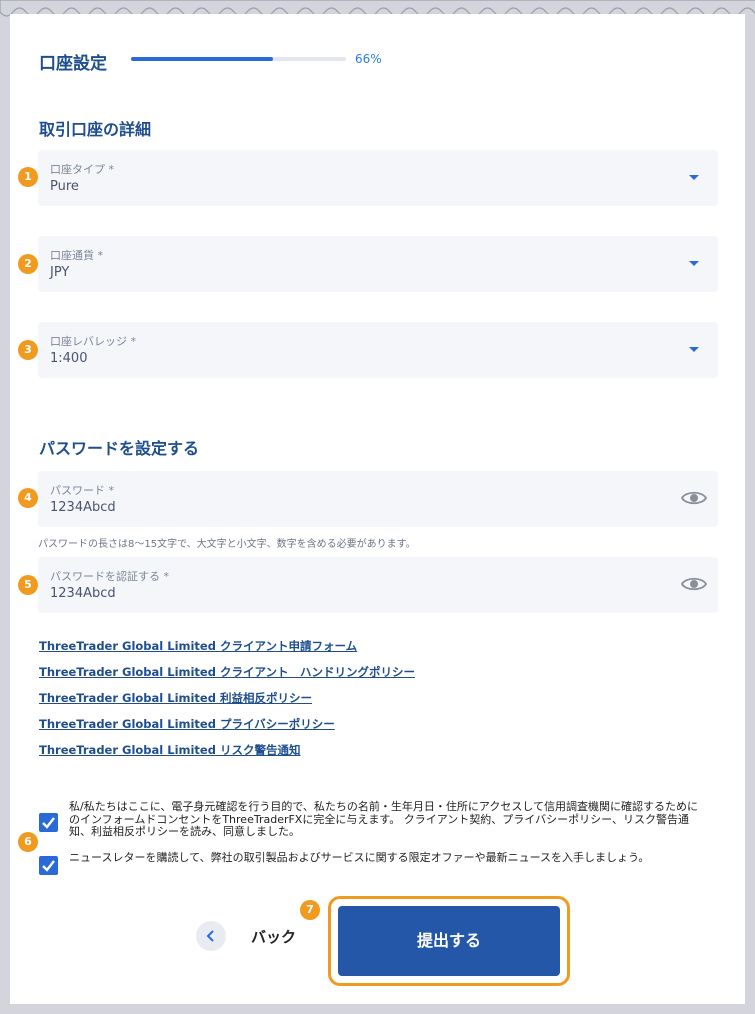 Image resolution: width=755 pixels, height=1014 pixels. Describe the element at coordinates (95, 129) in the screenshot. I see `section-title-account: 取引口座の詳細` at that location.